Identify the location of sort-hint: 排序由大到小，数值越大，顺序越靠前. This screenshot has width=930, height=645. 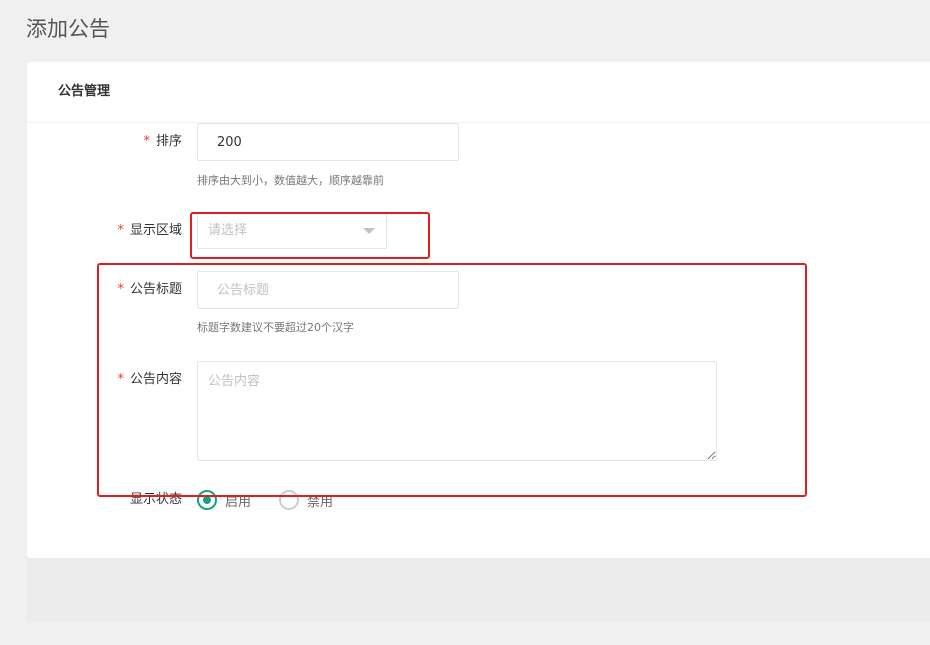
(290, 180).